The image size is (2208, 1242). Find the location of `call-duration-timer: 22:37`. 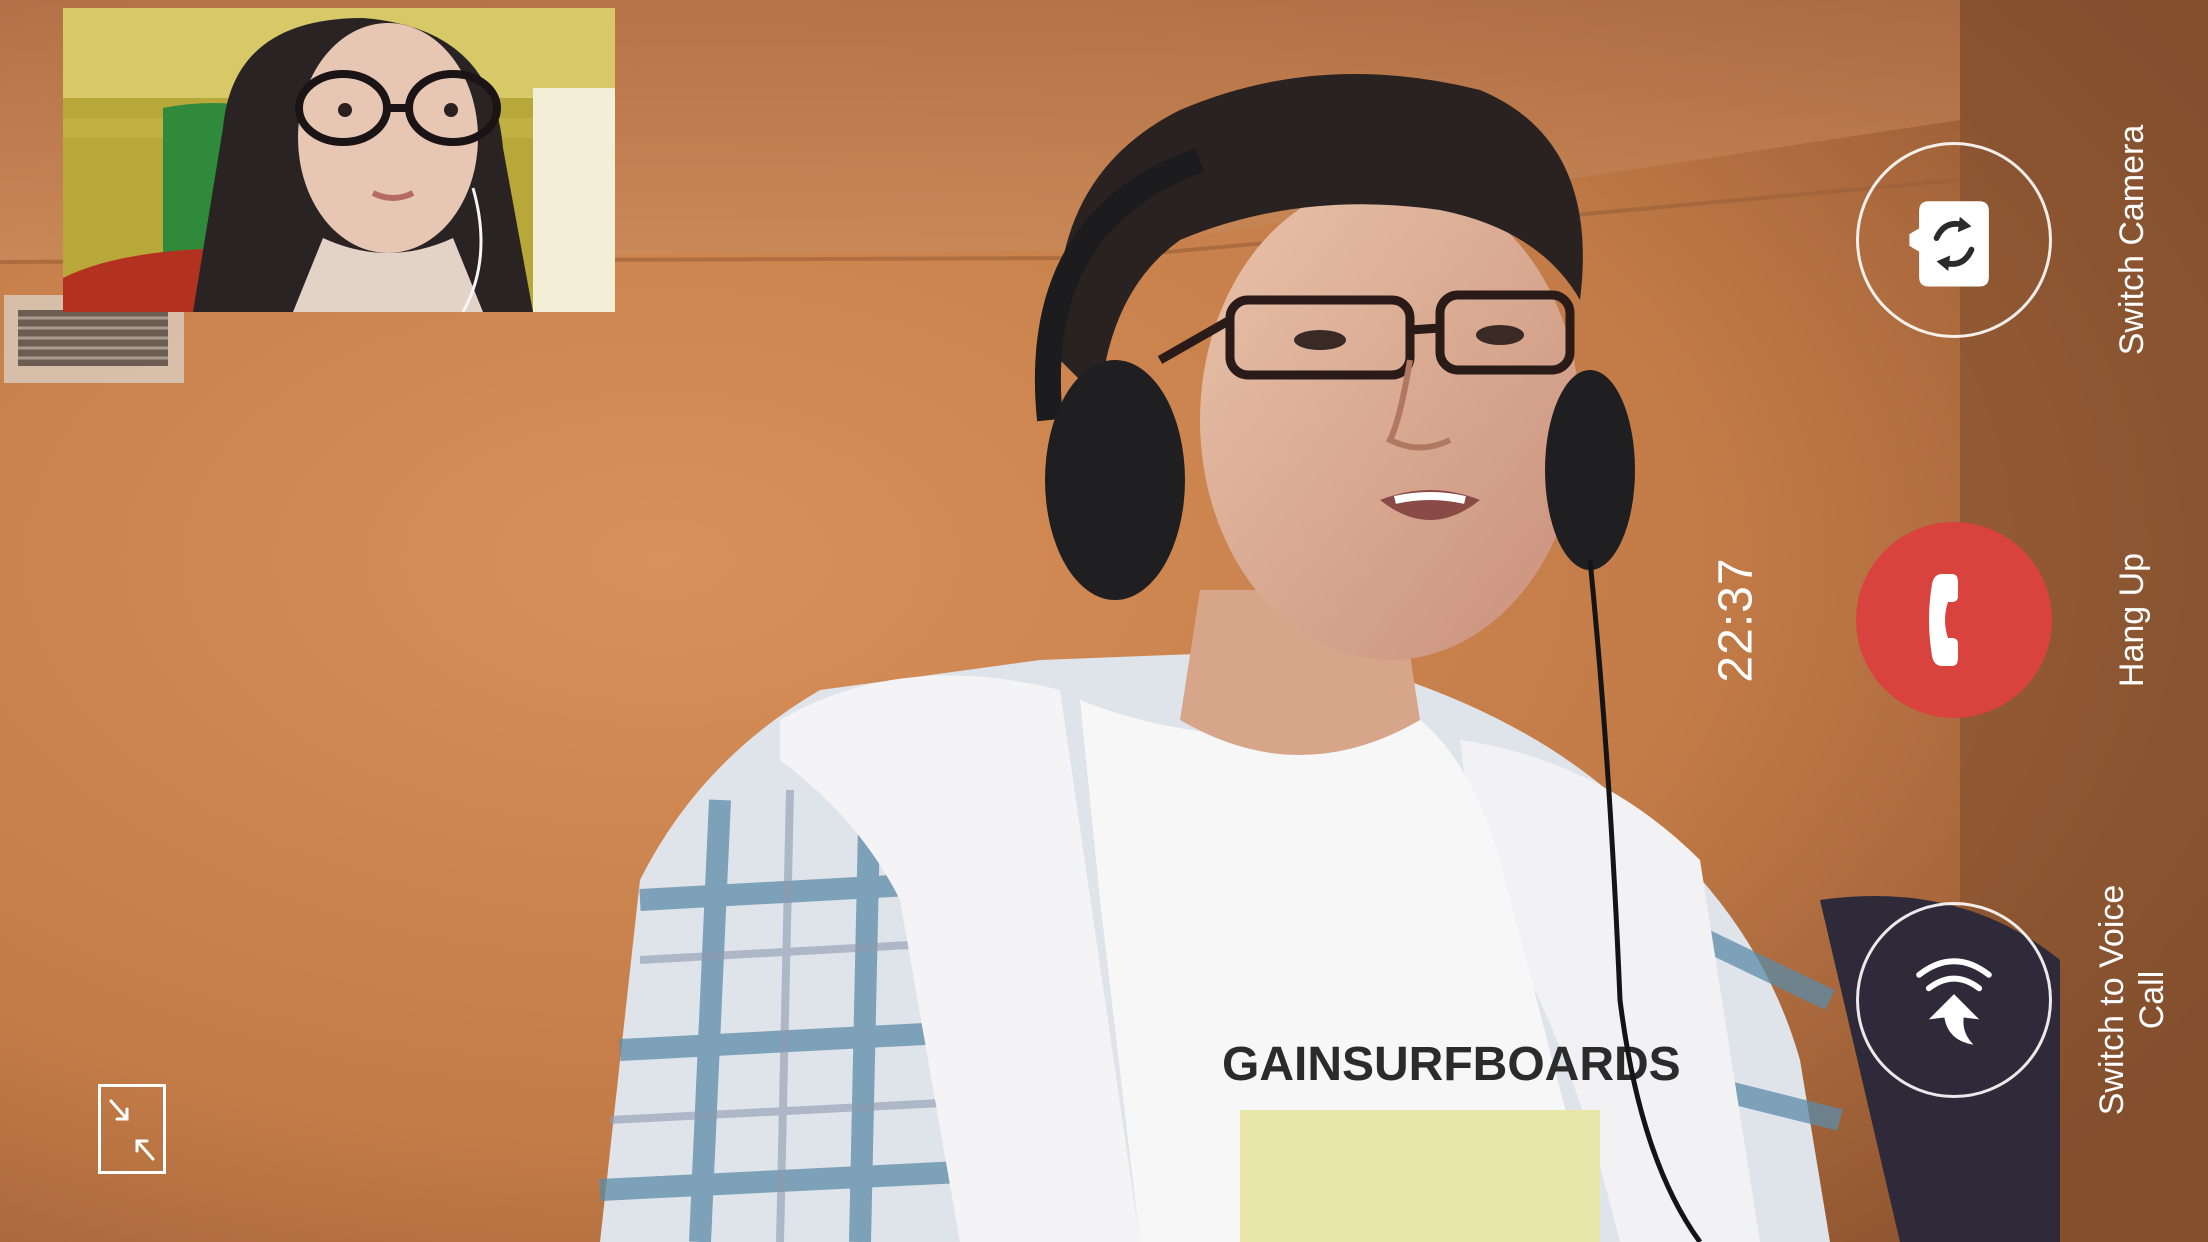

call-duration-timer: 22:37 is located at coordinates (1736, 620).